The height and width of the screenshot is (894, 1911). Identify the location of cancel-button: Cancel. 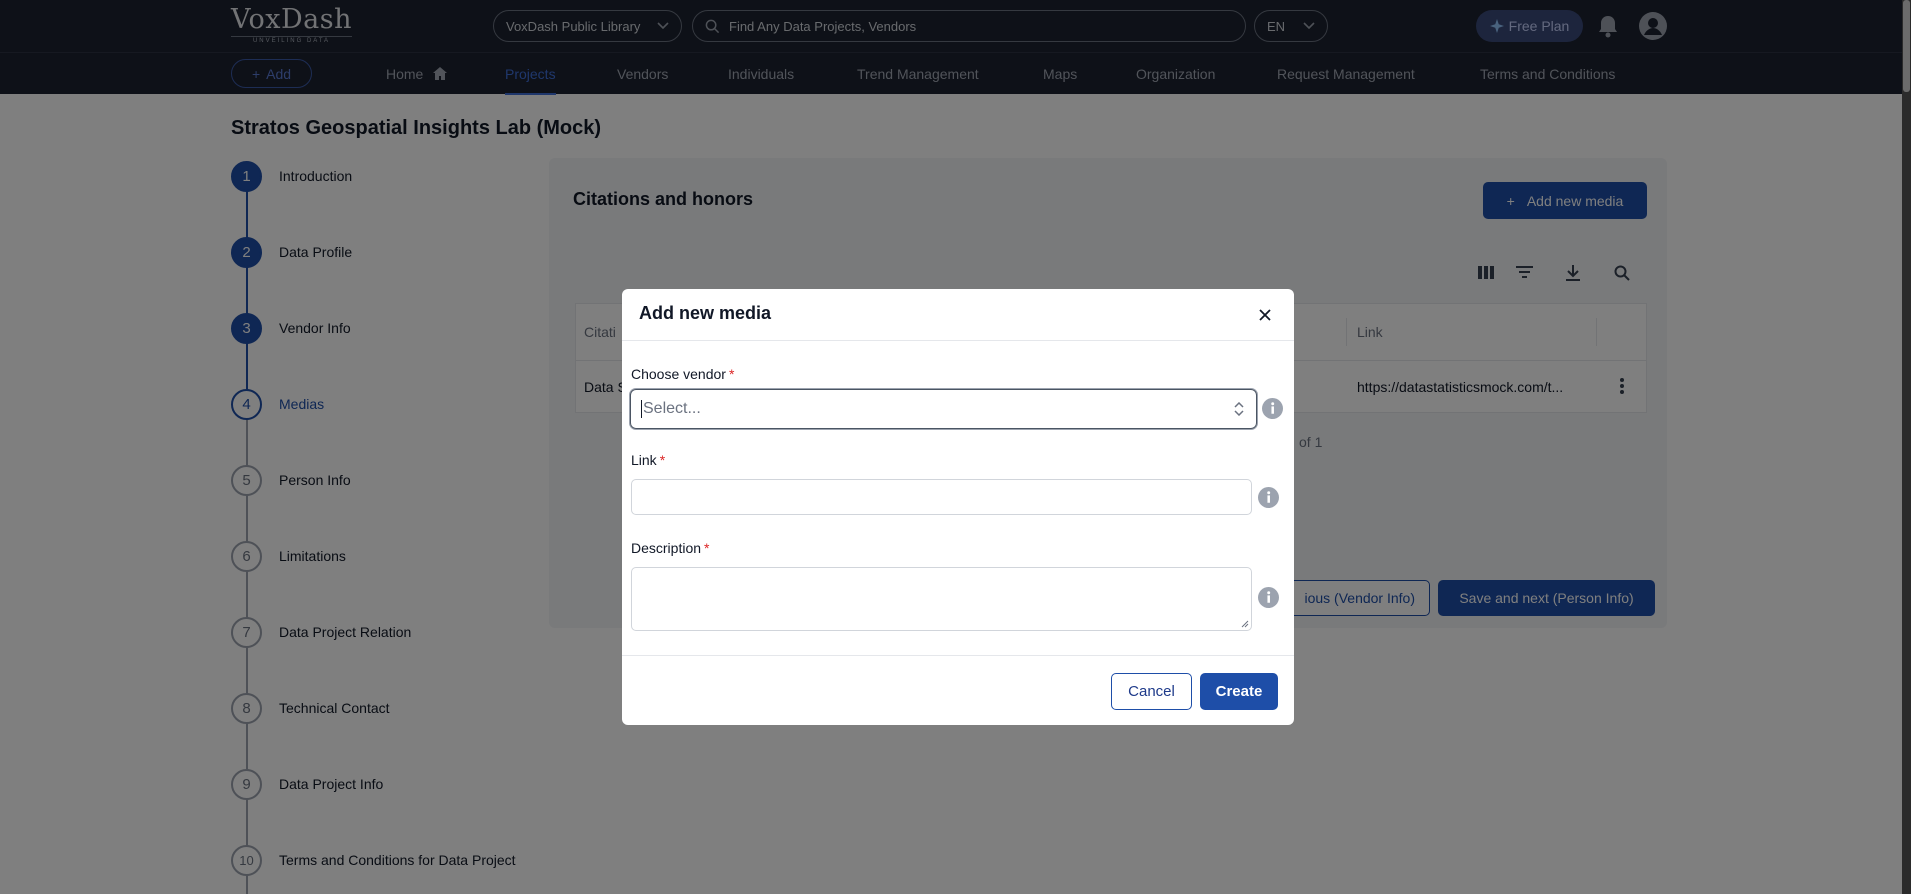
(1151, 691).